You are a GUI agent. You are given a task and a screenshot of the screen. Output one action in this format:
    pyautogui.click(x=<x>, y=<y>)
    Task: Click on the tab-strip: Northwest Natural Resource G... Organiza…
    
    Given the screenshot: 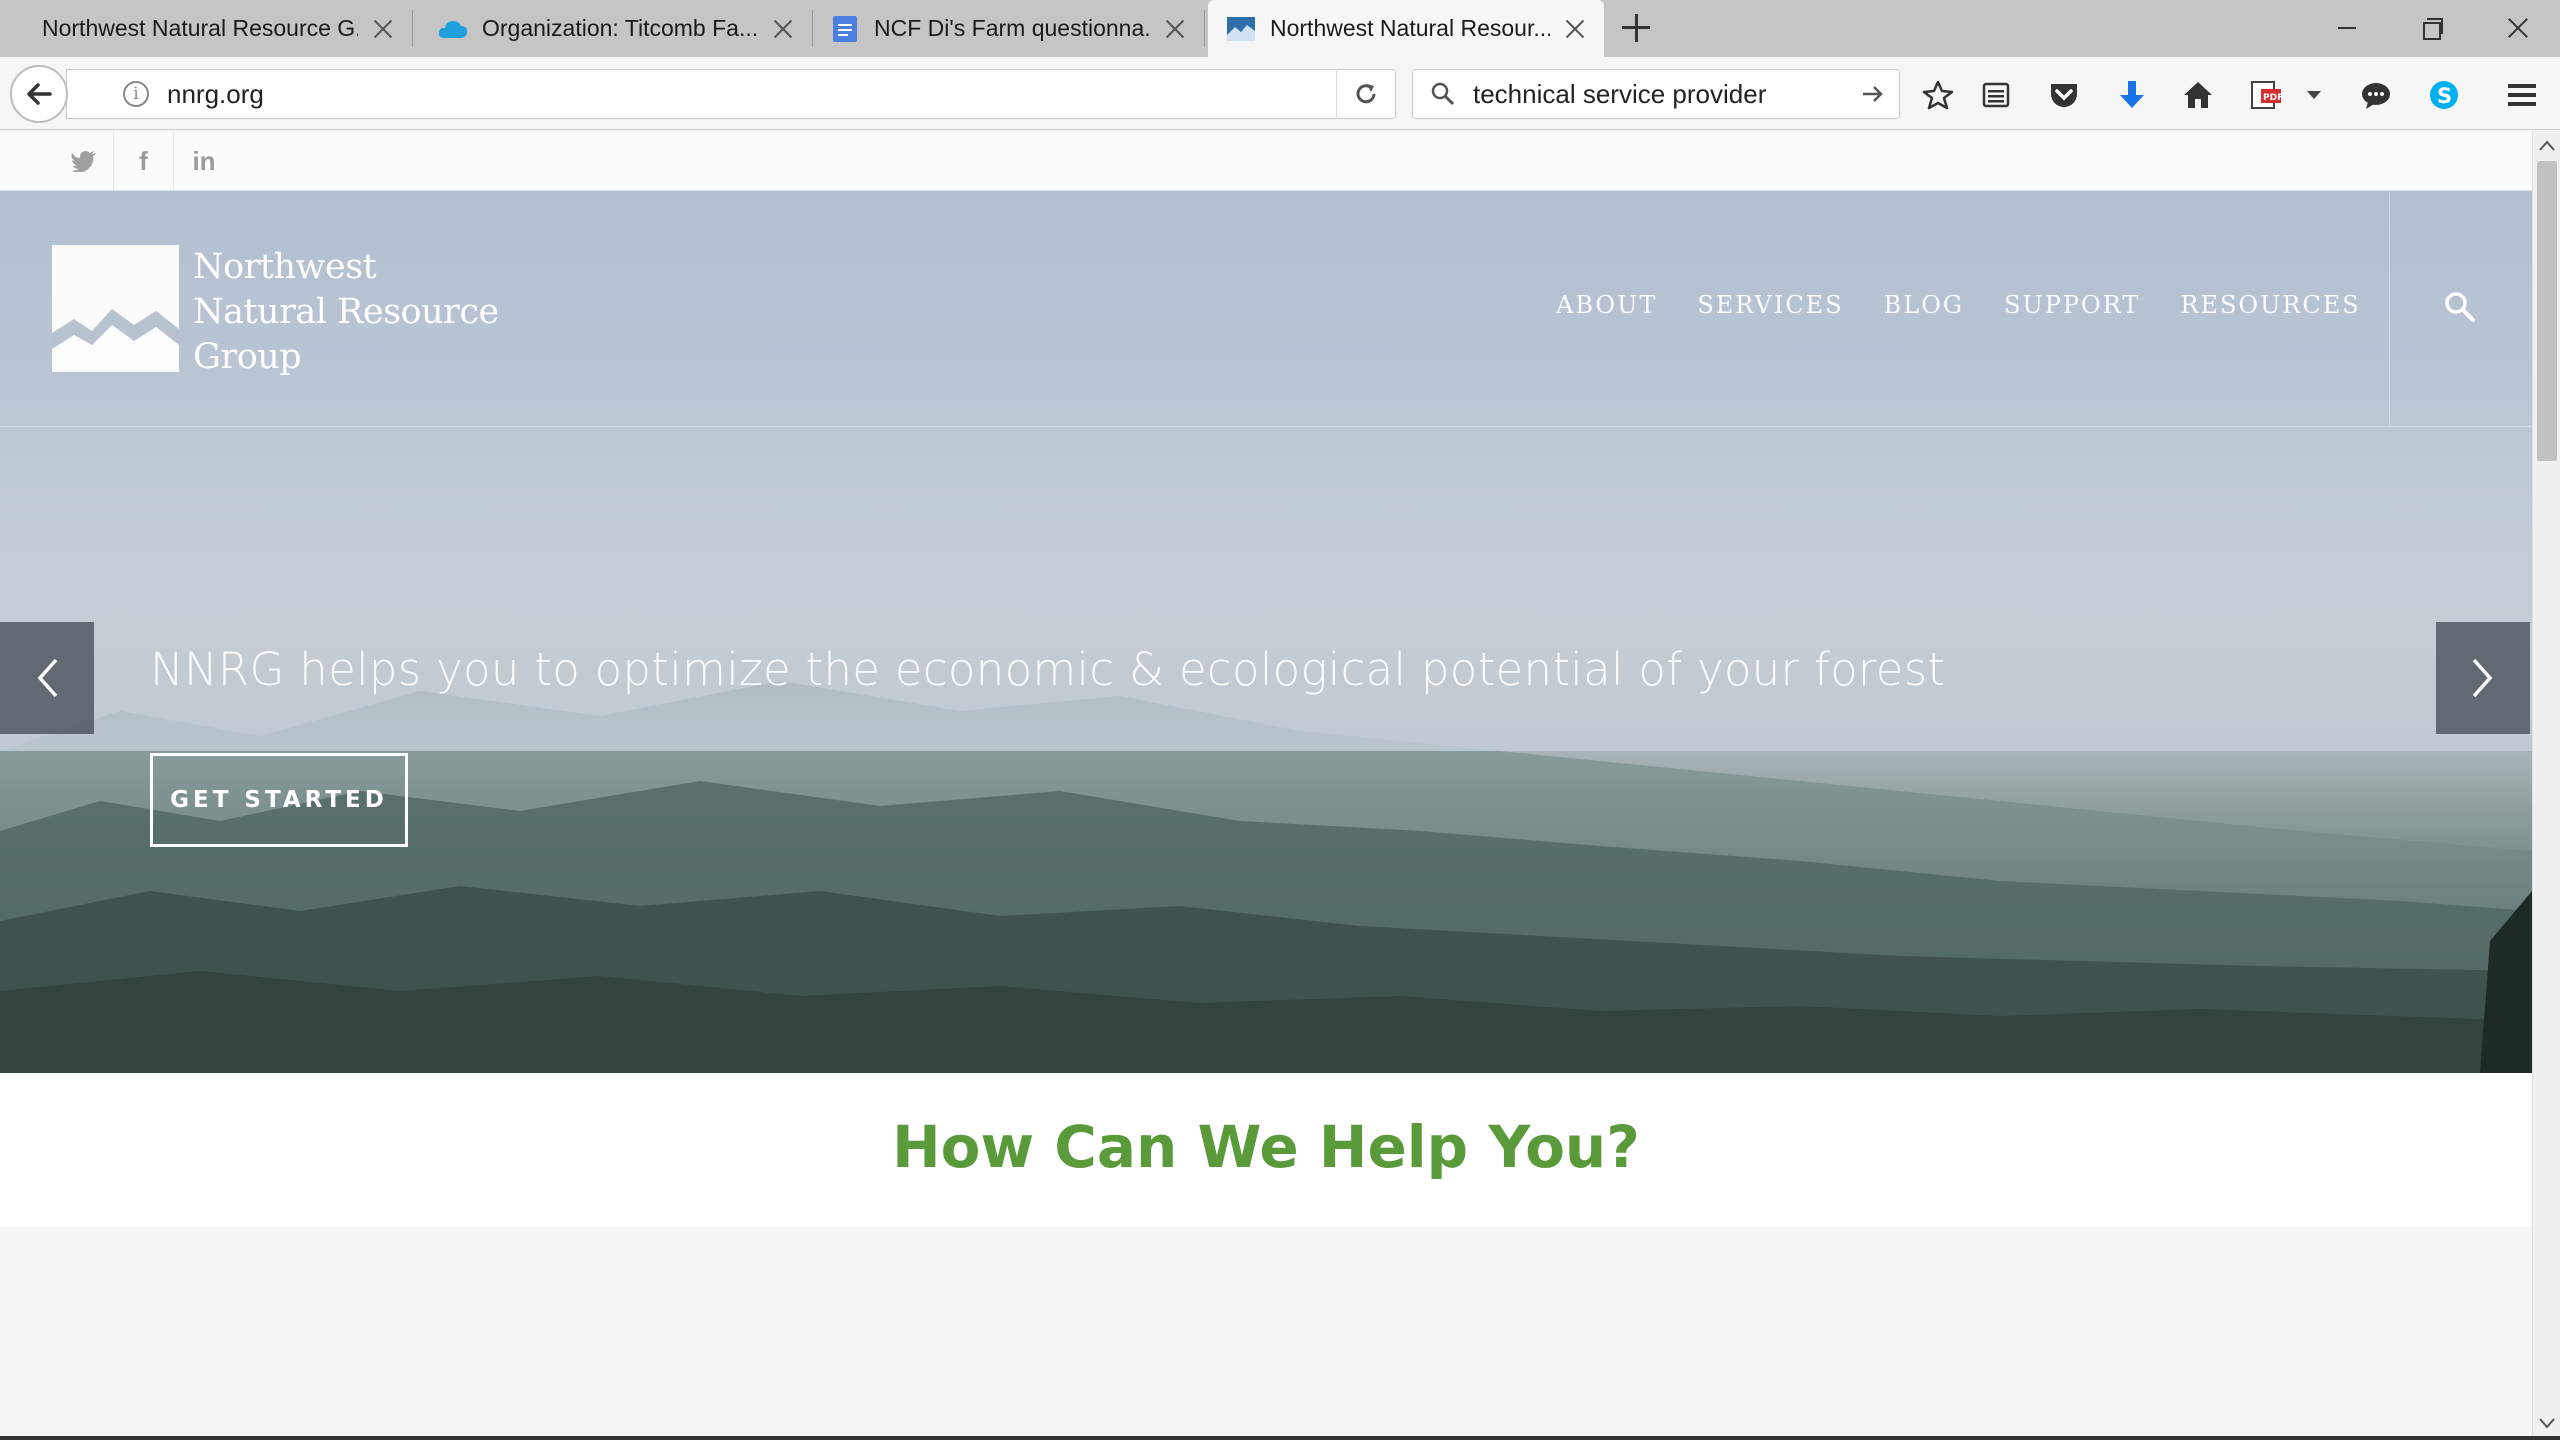 What is the action you would take?
    pyautogui.click(x=1280, y=28)
    